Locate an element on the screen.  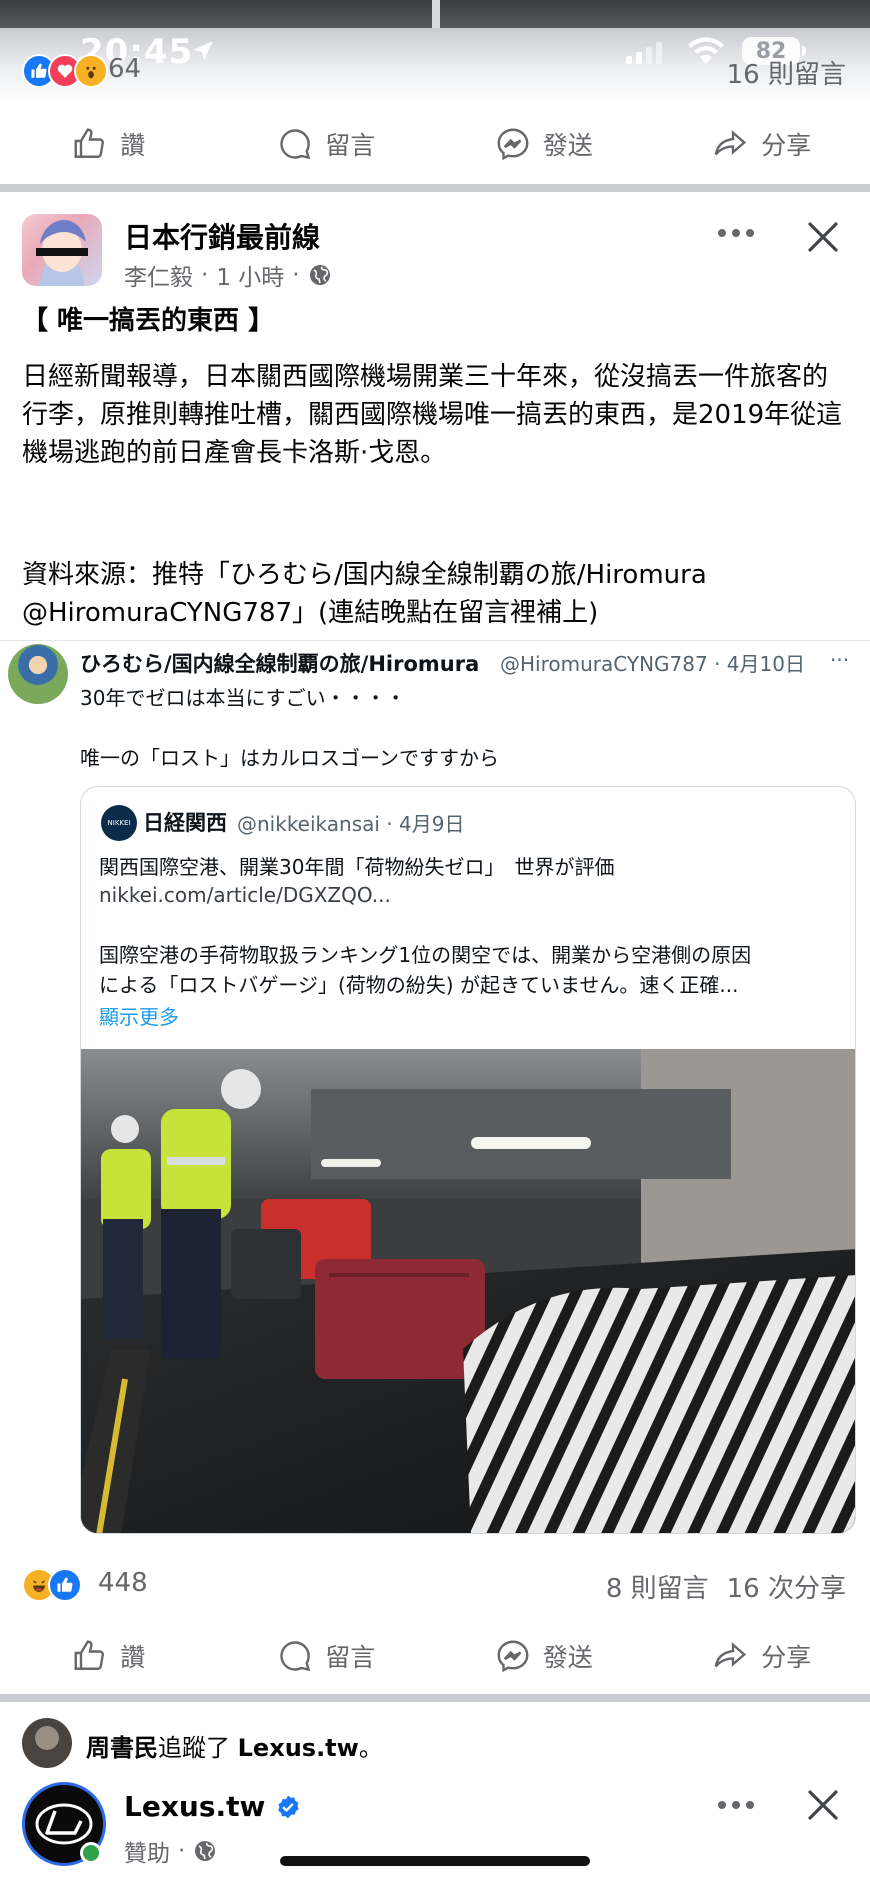
post-meta: 李仁毅 · 1 小時 · is located at coordinates (228, 275).